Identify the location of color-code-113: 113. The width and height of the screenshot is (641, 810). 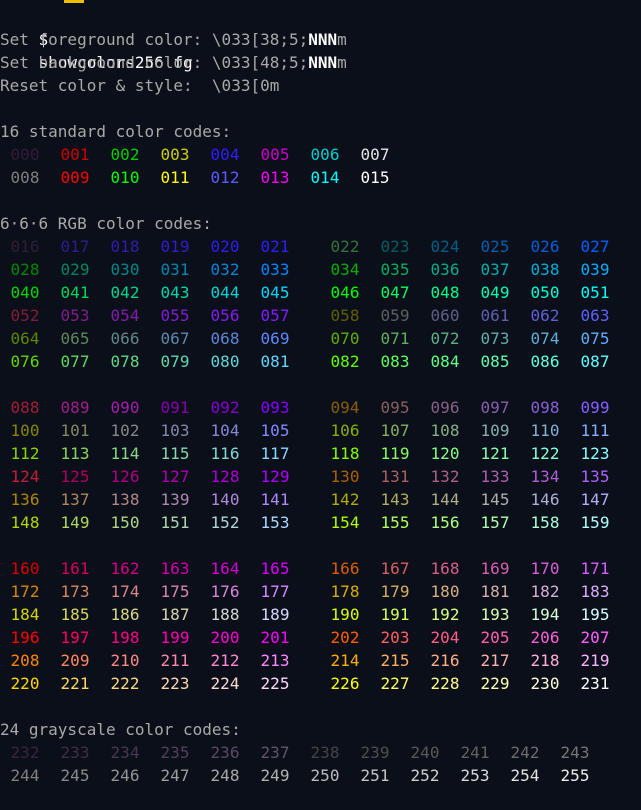
(75, 453).